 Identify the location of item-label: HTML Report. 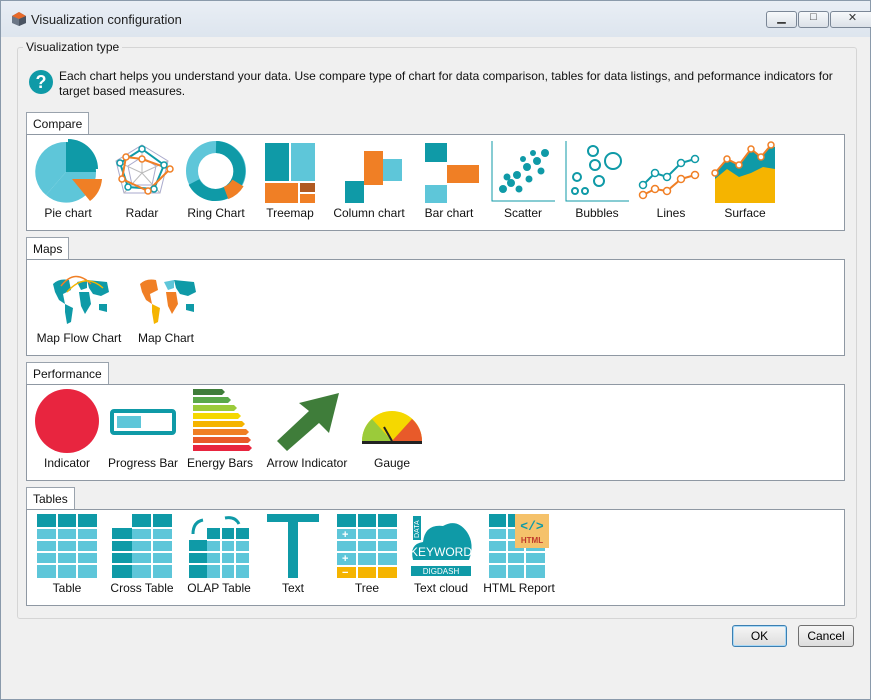
(519, 588).